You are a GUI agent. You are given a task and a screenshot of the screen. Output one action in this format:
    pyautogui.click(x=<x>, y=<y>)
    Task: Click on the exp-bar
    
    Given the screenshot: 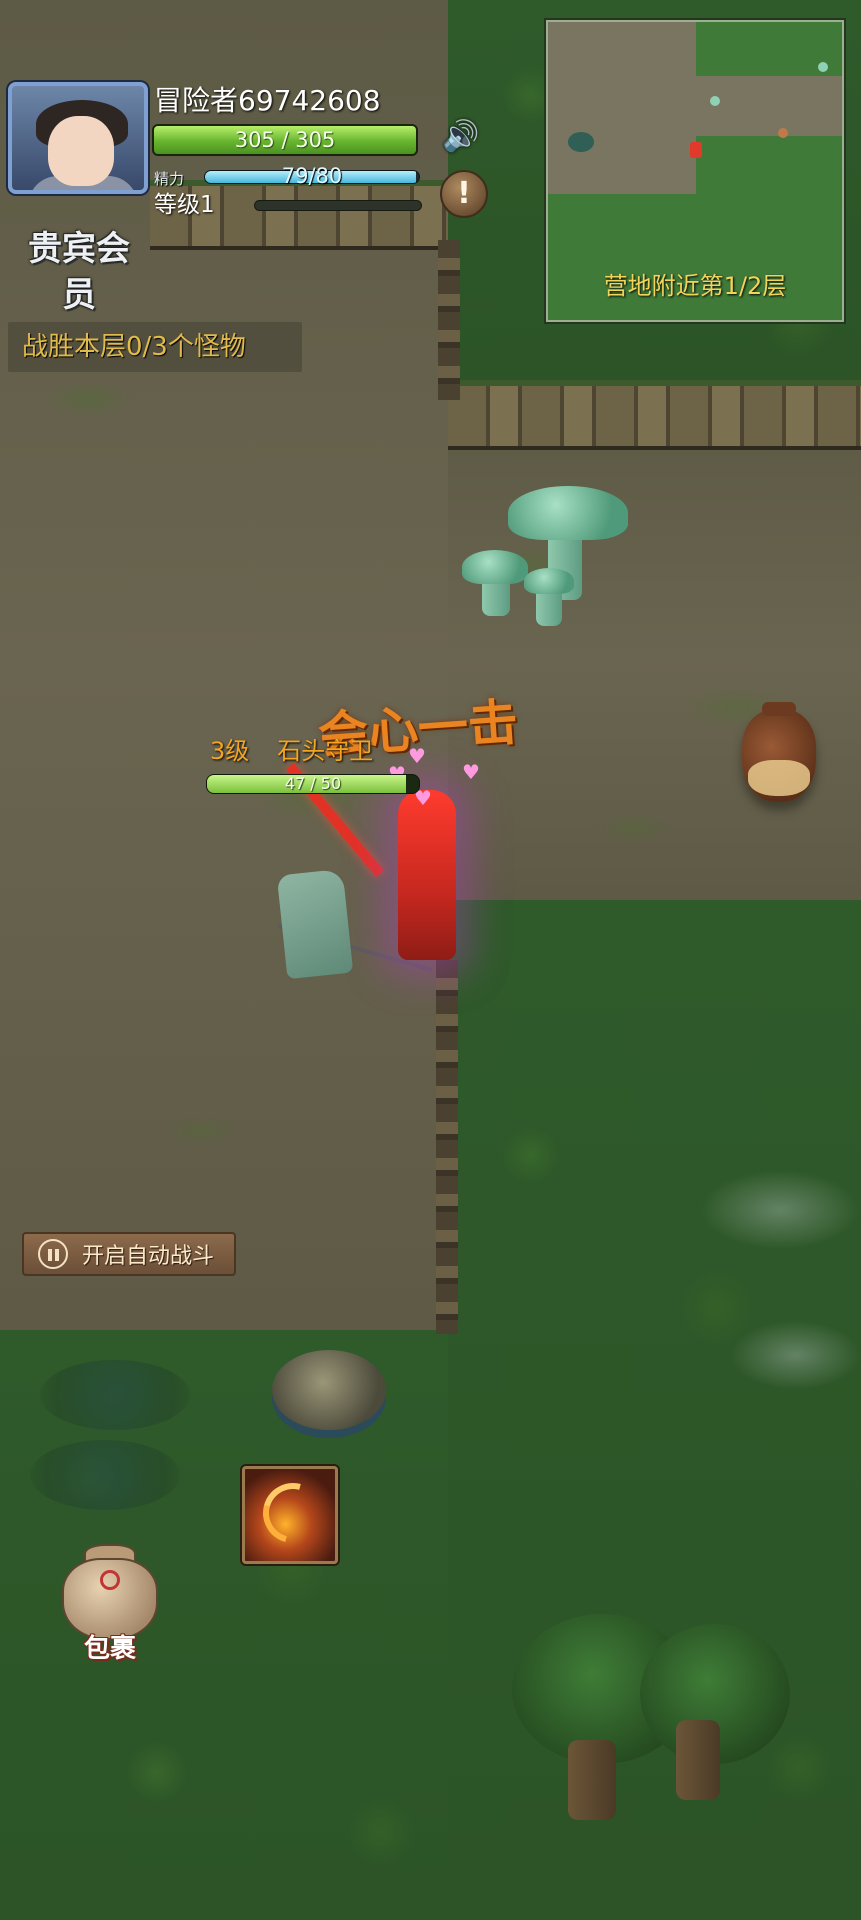 What is the action you would take?
    pyautogui.click(x=338, y=205)
    